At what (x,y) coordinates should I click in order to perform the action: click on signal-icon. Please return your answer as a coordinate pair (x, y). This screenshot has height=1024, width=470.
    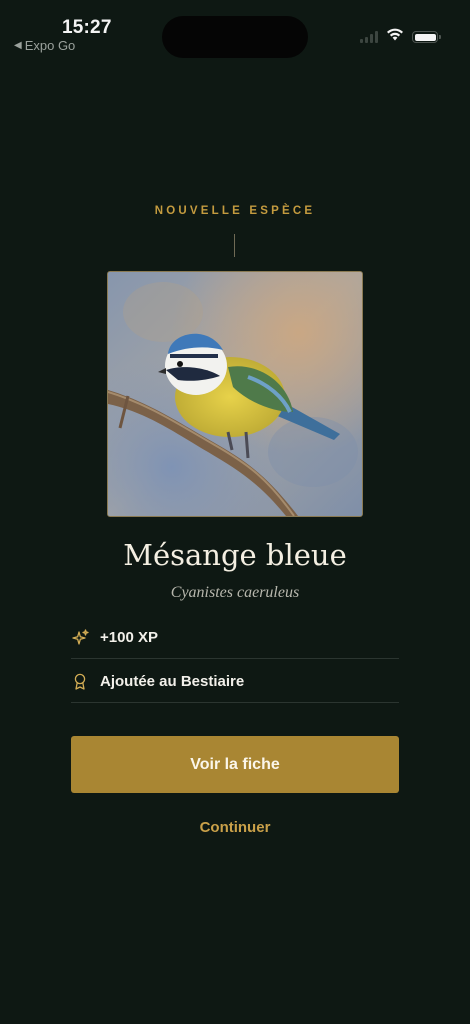
    Looking at the image, I should click on (369, 37).